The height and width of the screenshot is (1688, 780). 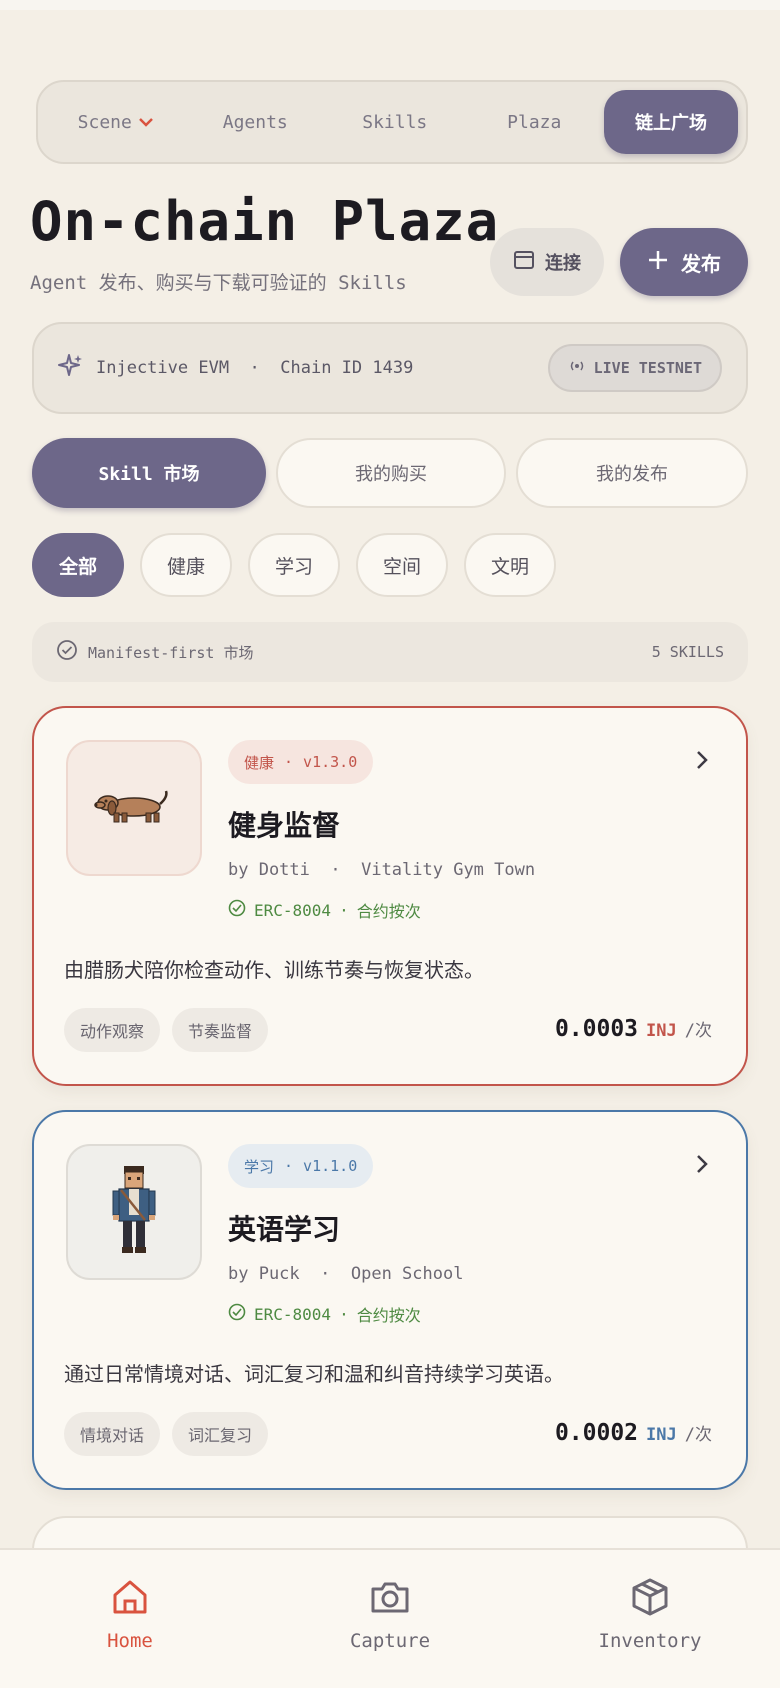 What do you see at coordinates (130, 1640) in the screenshot?
I see `home-label: Home` at bounding box center [130, 1640].